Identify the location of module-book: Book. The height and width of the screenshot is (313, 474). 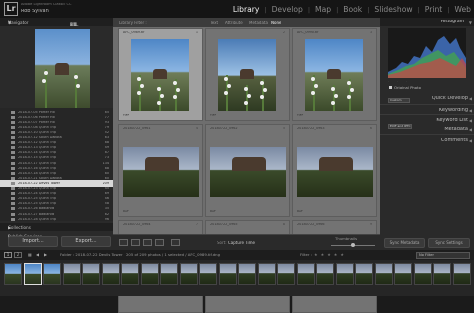
(352, 10).